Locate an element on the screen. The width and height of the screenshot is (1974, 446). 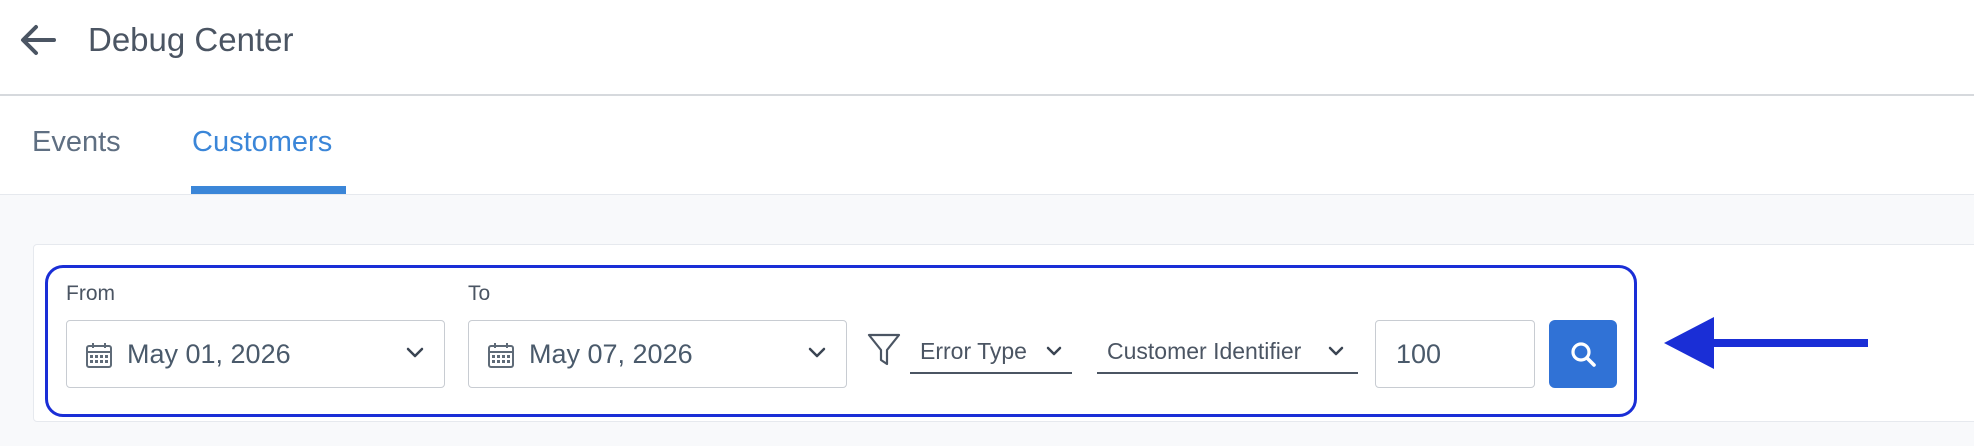
back-button is located at coordinates (38, 40).